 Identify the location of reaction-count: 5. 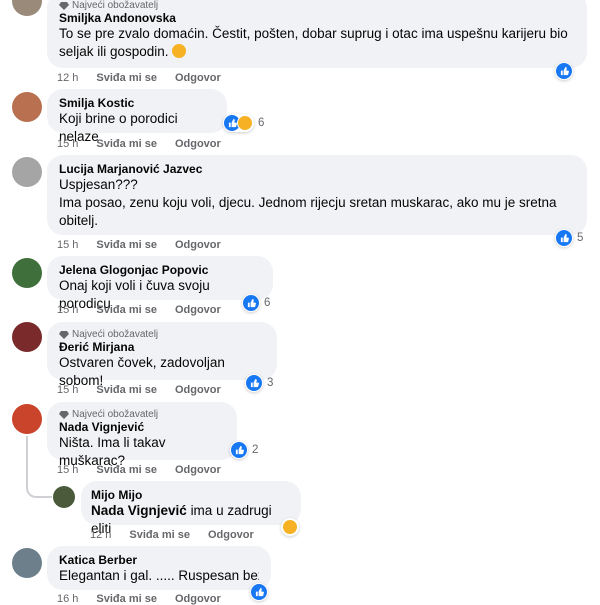
(580, 238).